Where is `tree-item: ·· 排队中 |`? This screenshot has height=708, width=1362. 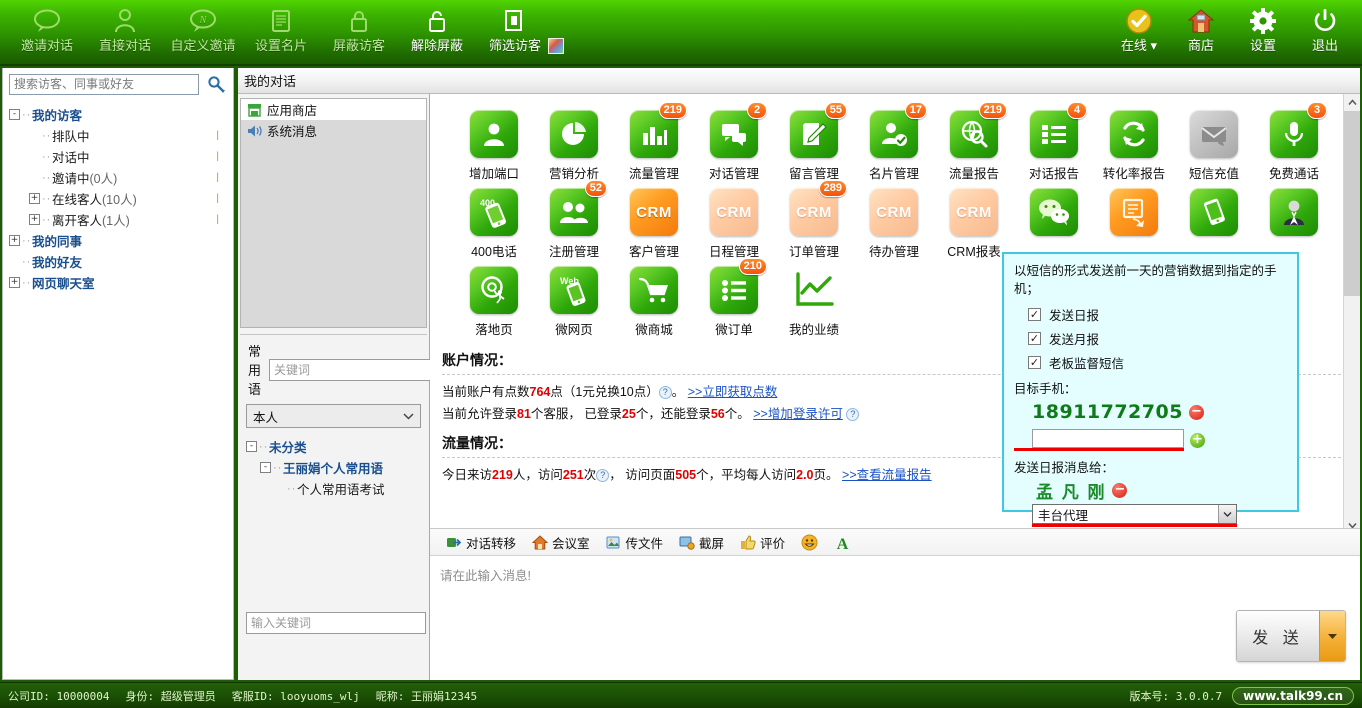 tree-item: ·· 排队中 | is located at coordinates (121, 135).